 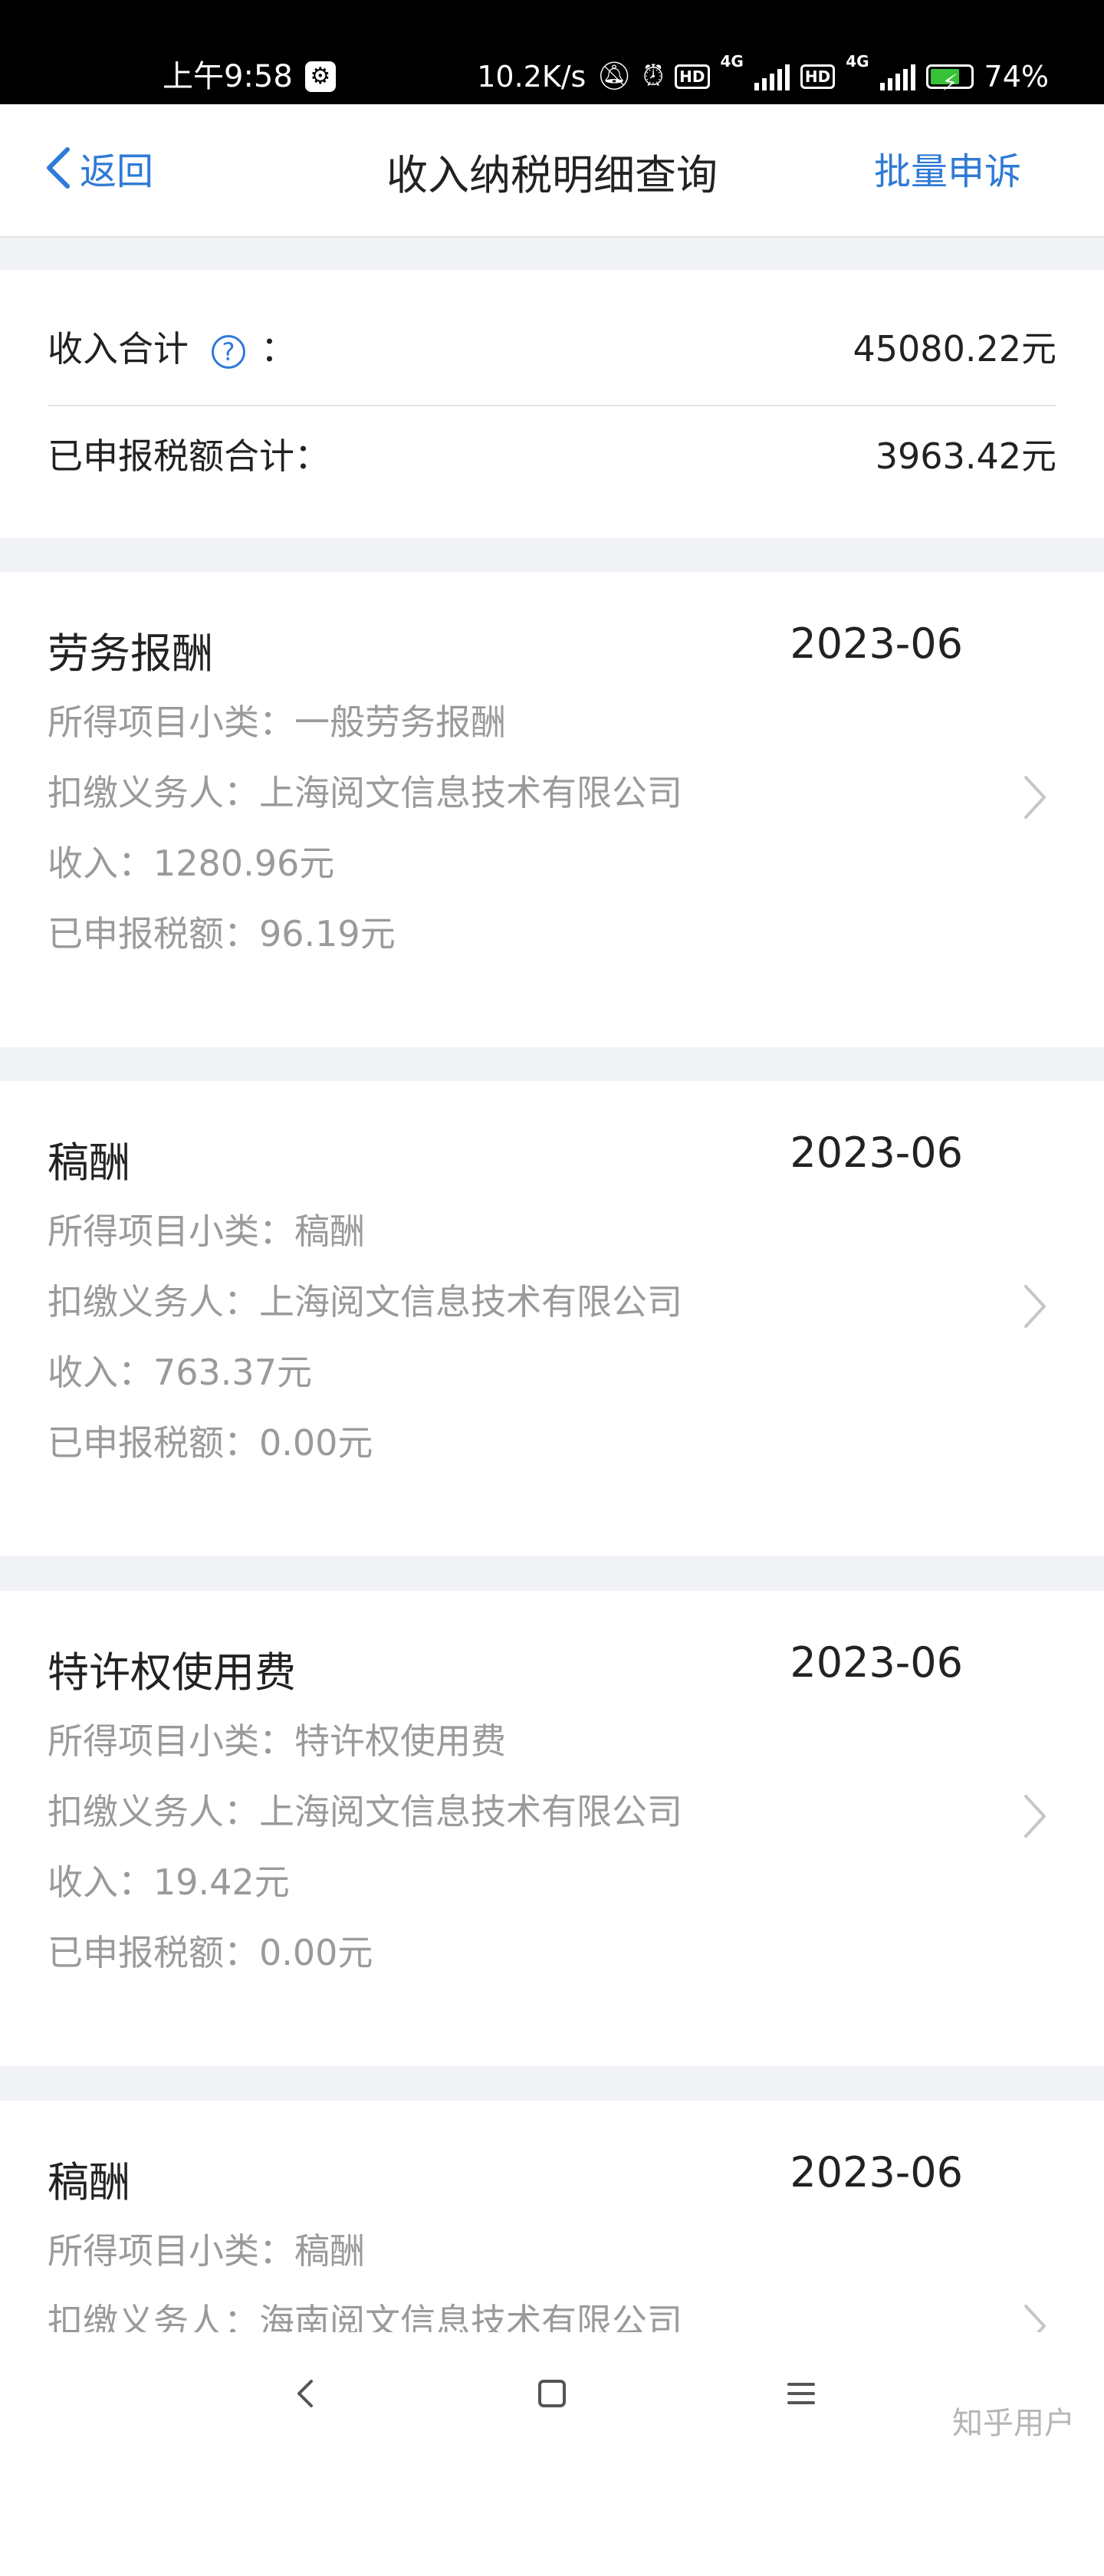 I want to click on record-subtype: 所得项目小类：特许权使用费, so click(x=277, y=1741).